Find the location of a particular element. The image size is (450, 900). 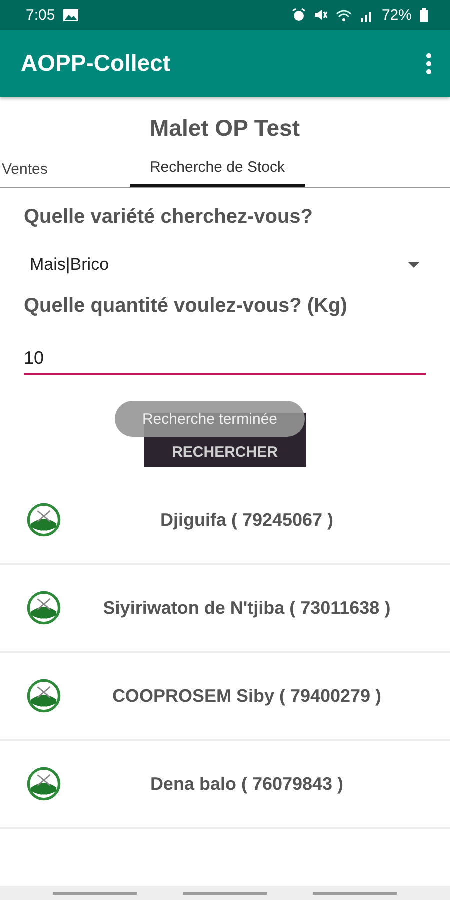

tab: Recherche de Stock is located at coordinates (217, 172).